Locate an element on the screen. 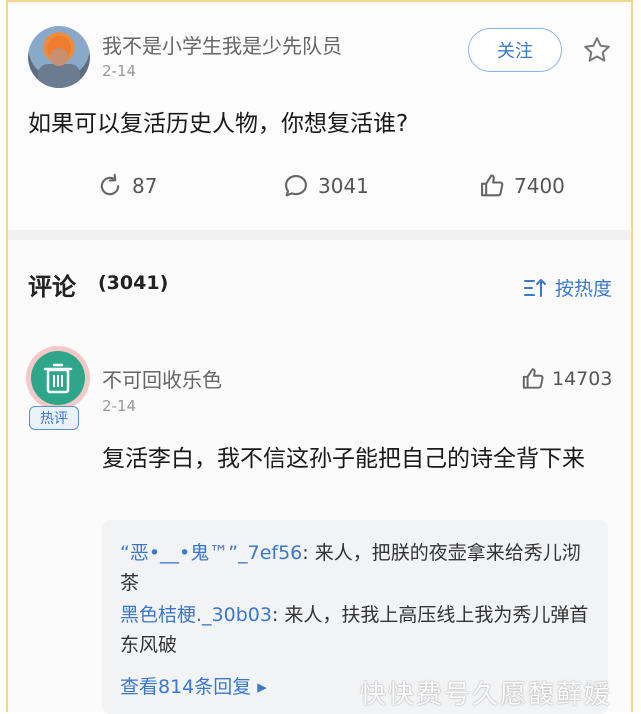  comment-icon is located at coordinates (296, 186).